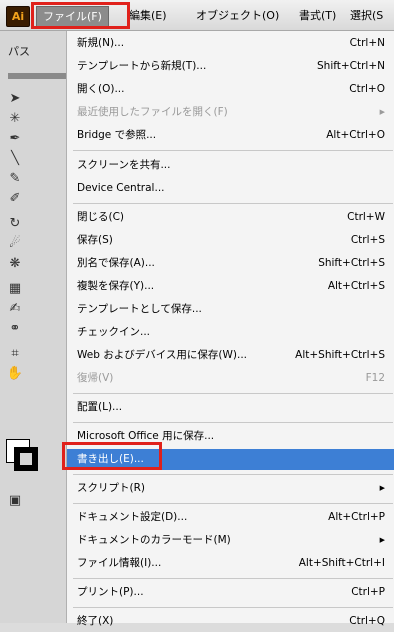 The height and width of the screenshot is (632, 394). Describe the element at coordinates (230, 563) in the screenshot. I see `menu-item-file-info: ファイル情報(I)... Alt+Shift+Ctrl+I` at that location.